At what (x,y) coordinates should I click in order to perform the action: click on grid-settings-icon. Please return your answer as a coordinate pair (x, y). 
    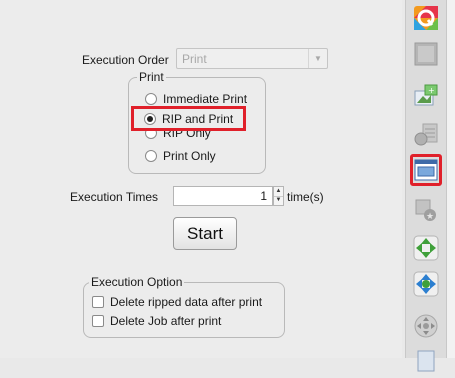
    Looking at the image, I should click on (426, 134).